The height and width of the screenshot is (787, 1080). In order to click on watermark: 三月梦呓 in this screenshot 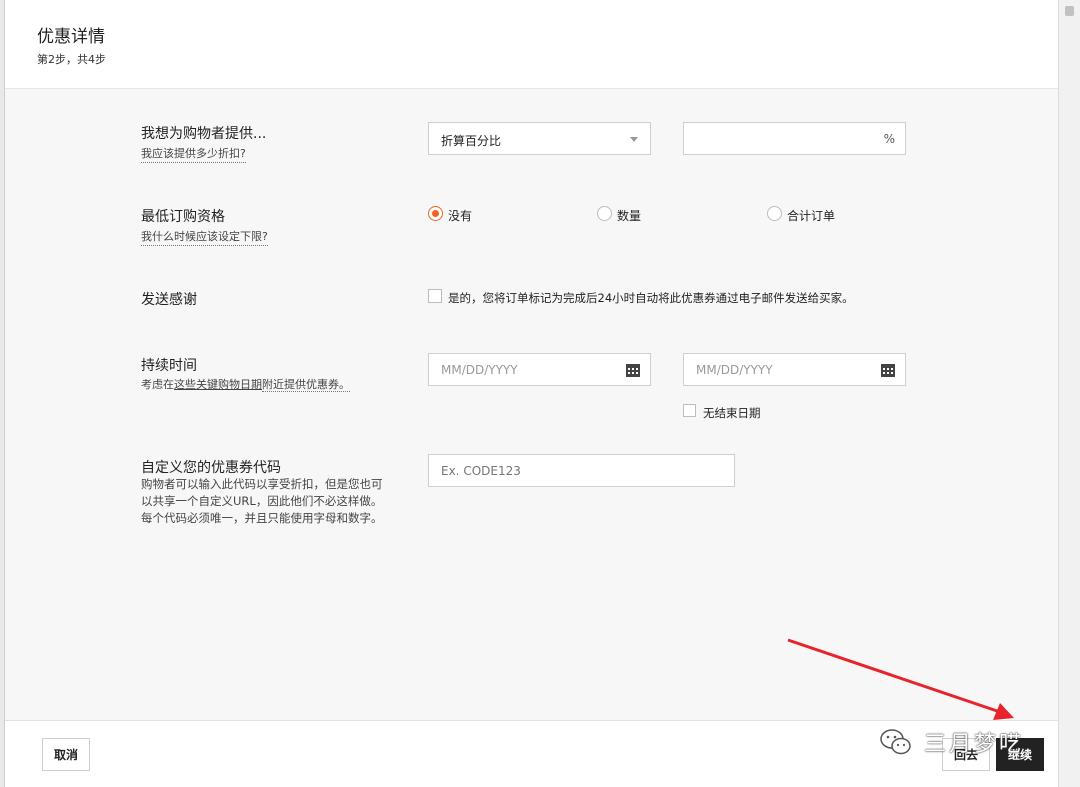, I will do `click(965, 742)`.